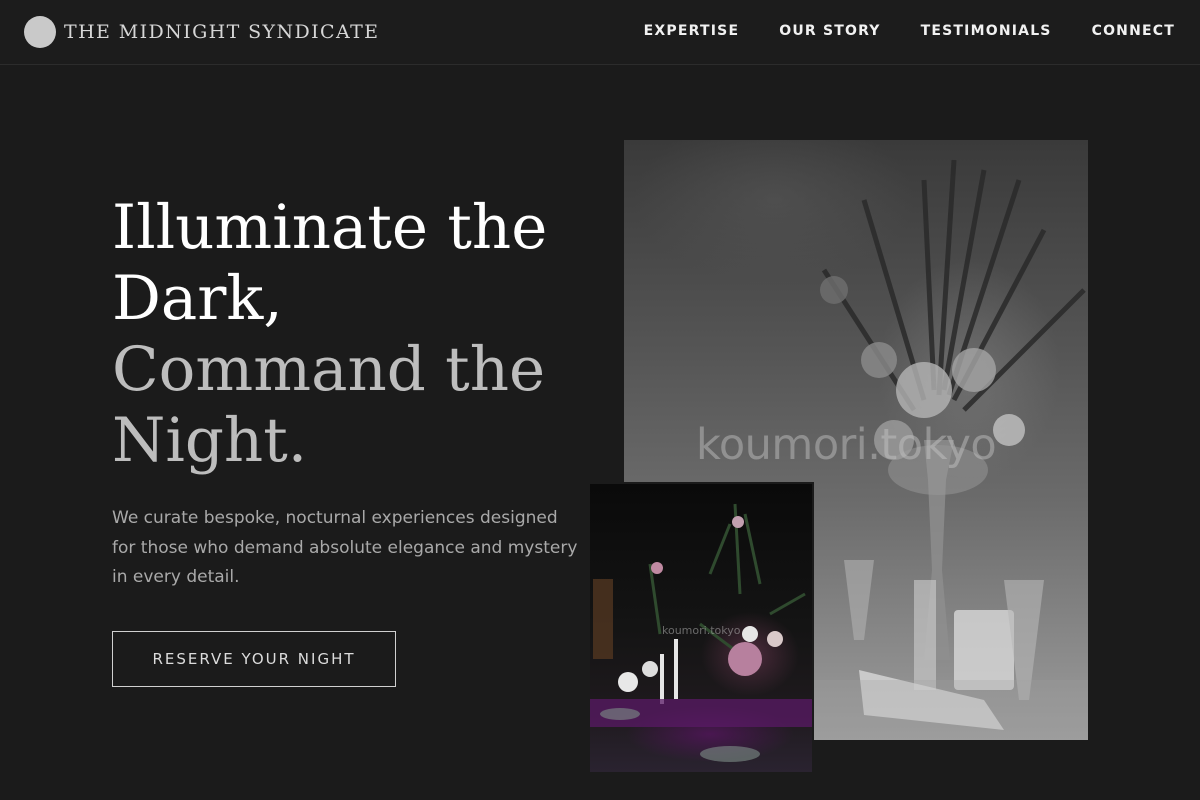 This screenshot has width=1200, height=800. I want to click on primary-nav: EXPERTISE OUR STORY TESTIMONIALS CONNECT, so click(909, 31).